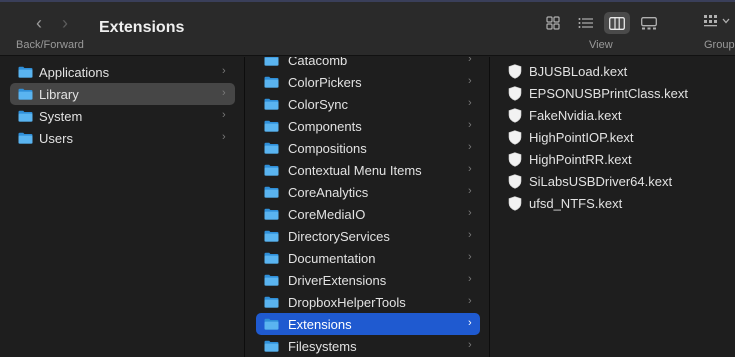  I want to click on sidebar-folder-row: Users ›, so click(122, 138).